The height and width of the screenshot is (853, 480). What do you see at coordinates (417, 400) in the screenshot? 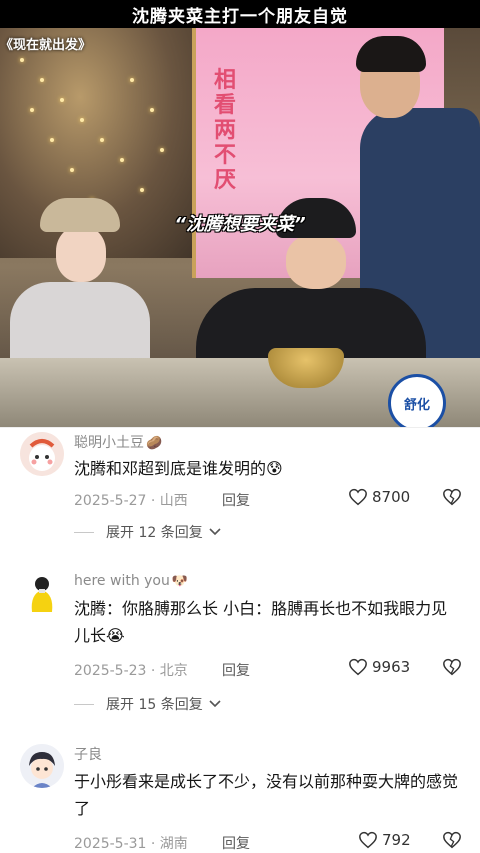
I see `brand-badge: 舒化` at bounding box center [417, 400].